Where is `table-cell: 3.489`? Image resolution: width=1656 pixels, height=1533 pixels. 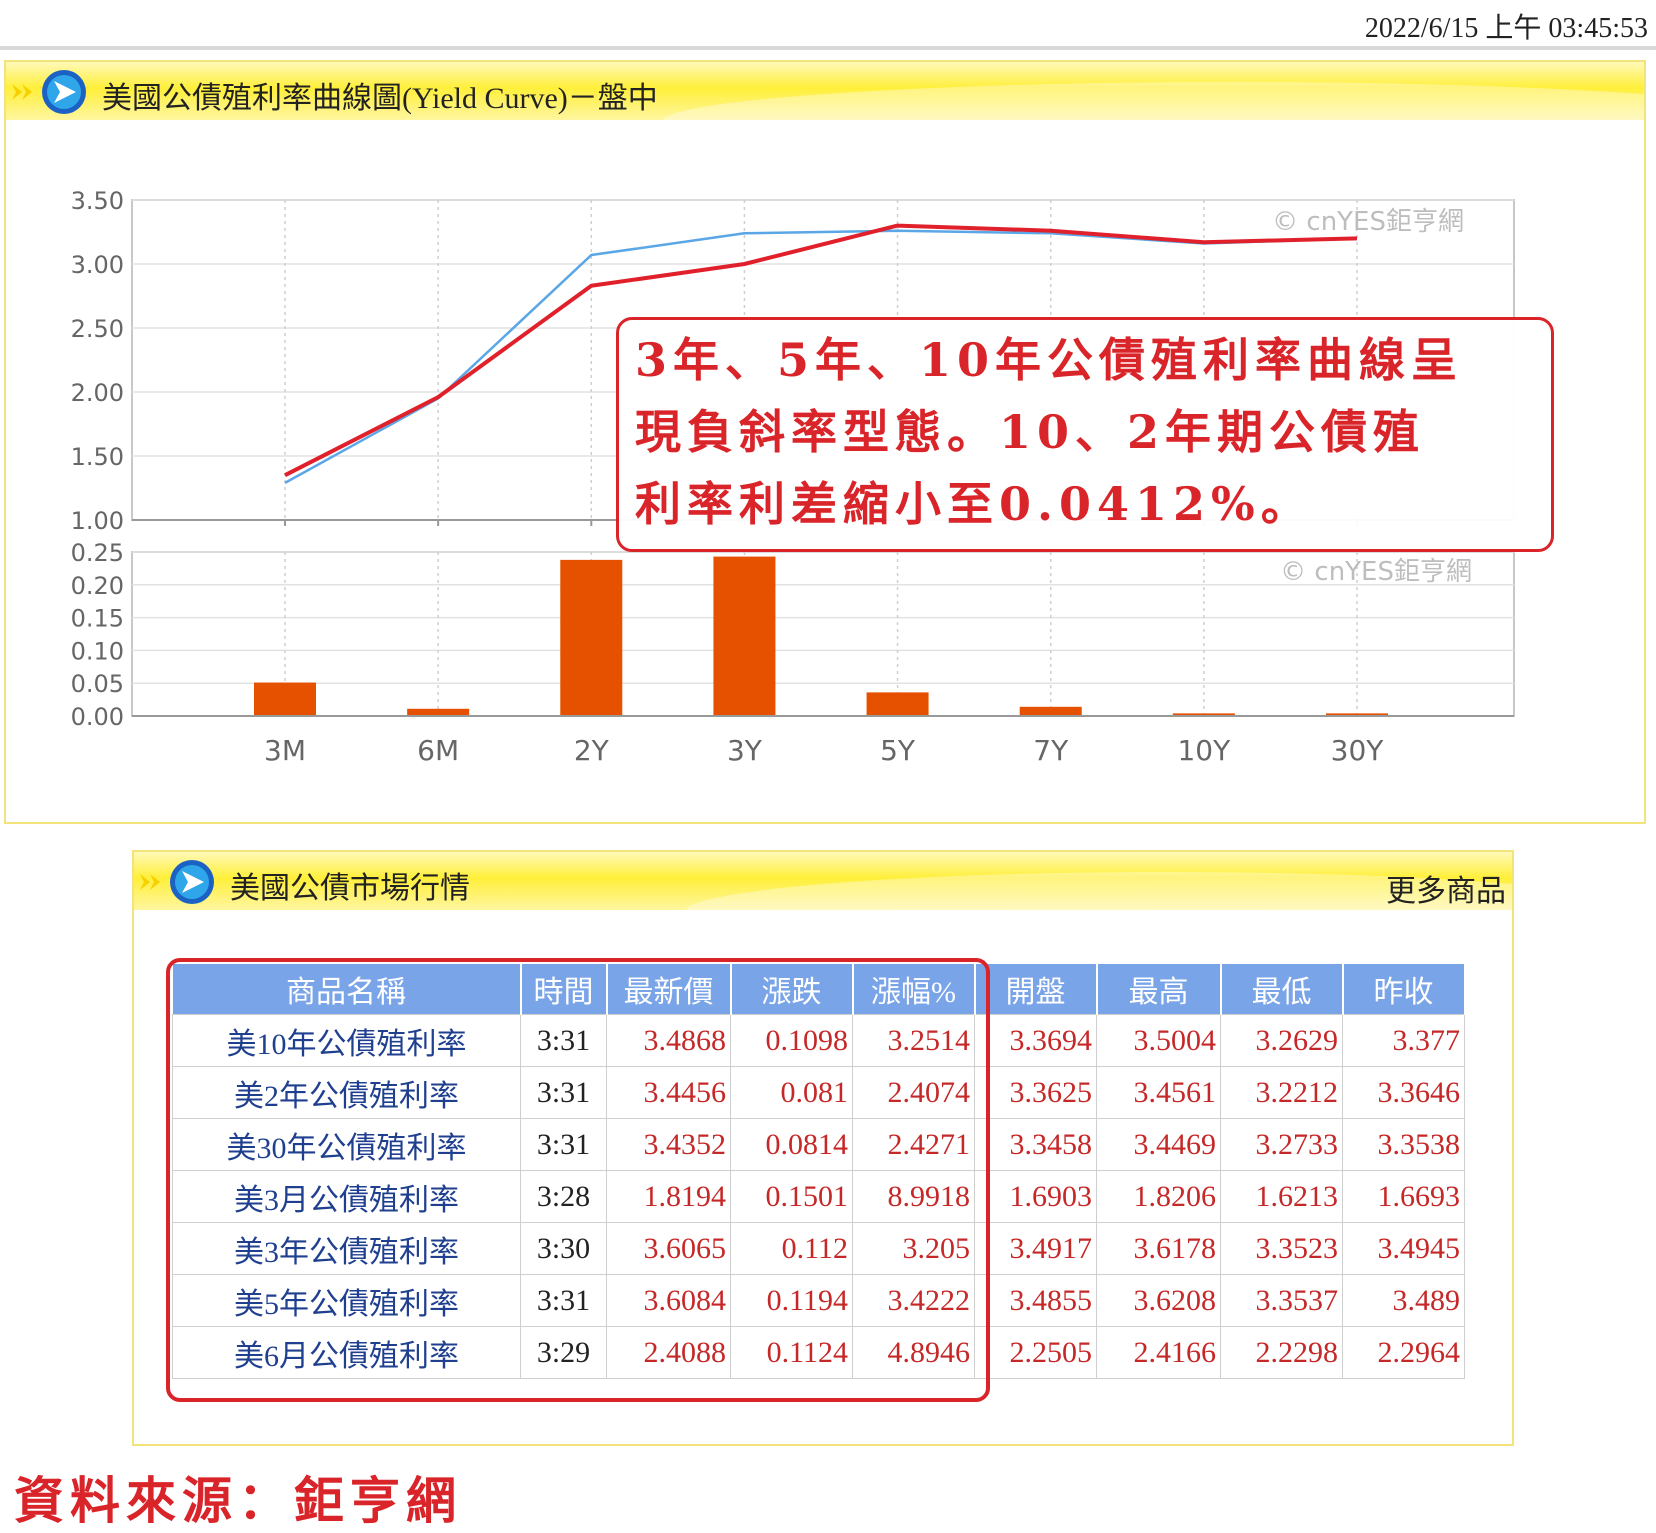 table-cell: 3.489 is located at coordinates (1403, 1300).